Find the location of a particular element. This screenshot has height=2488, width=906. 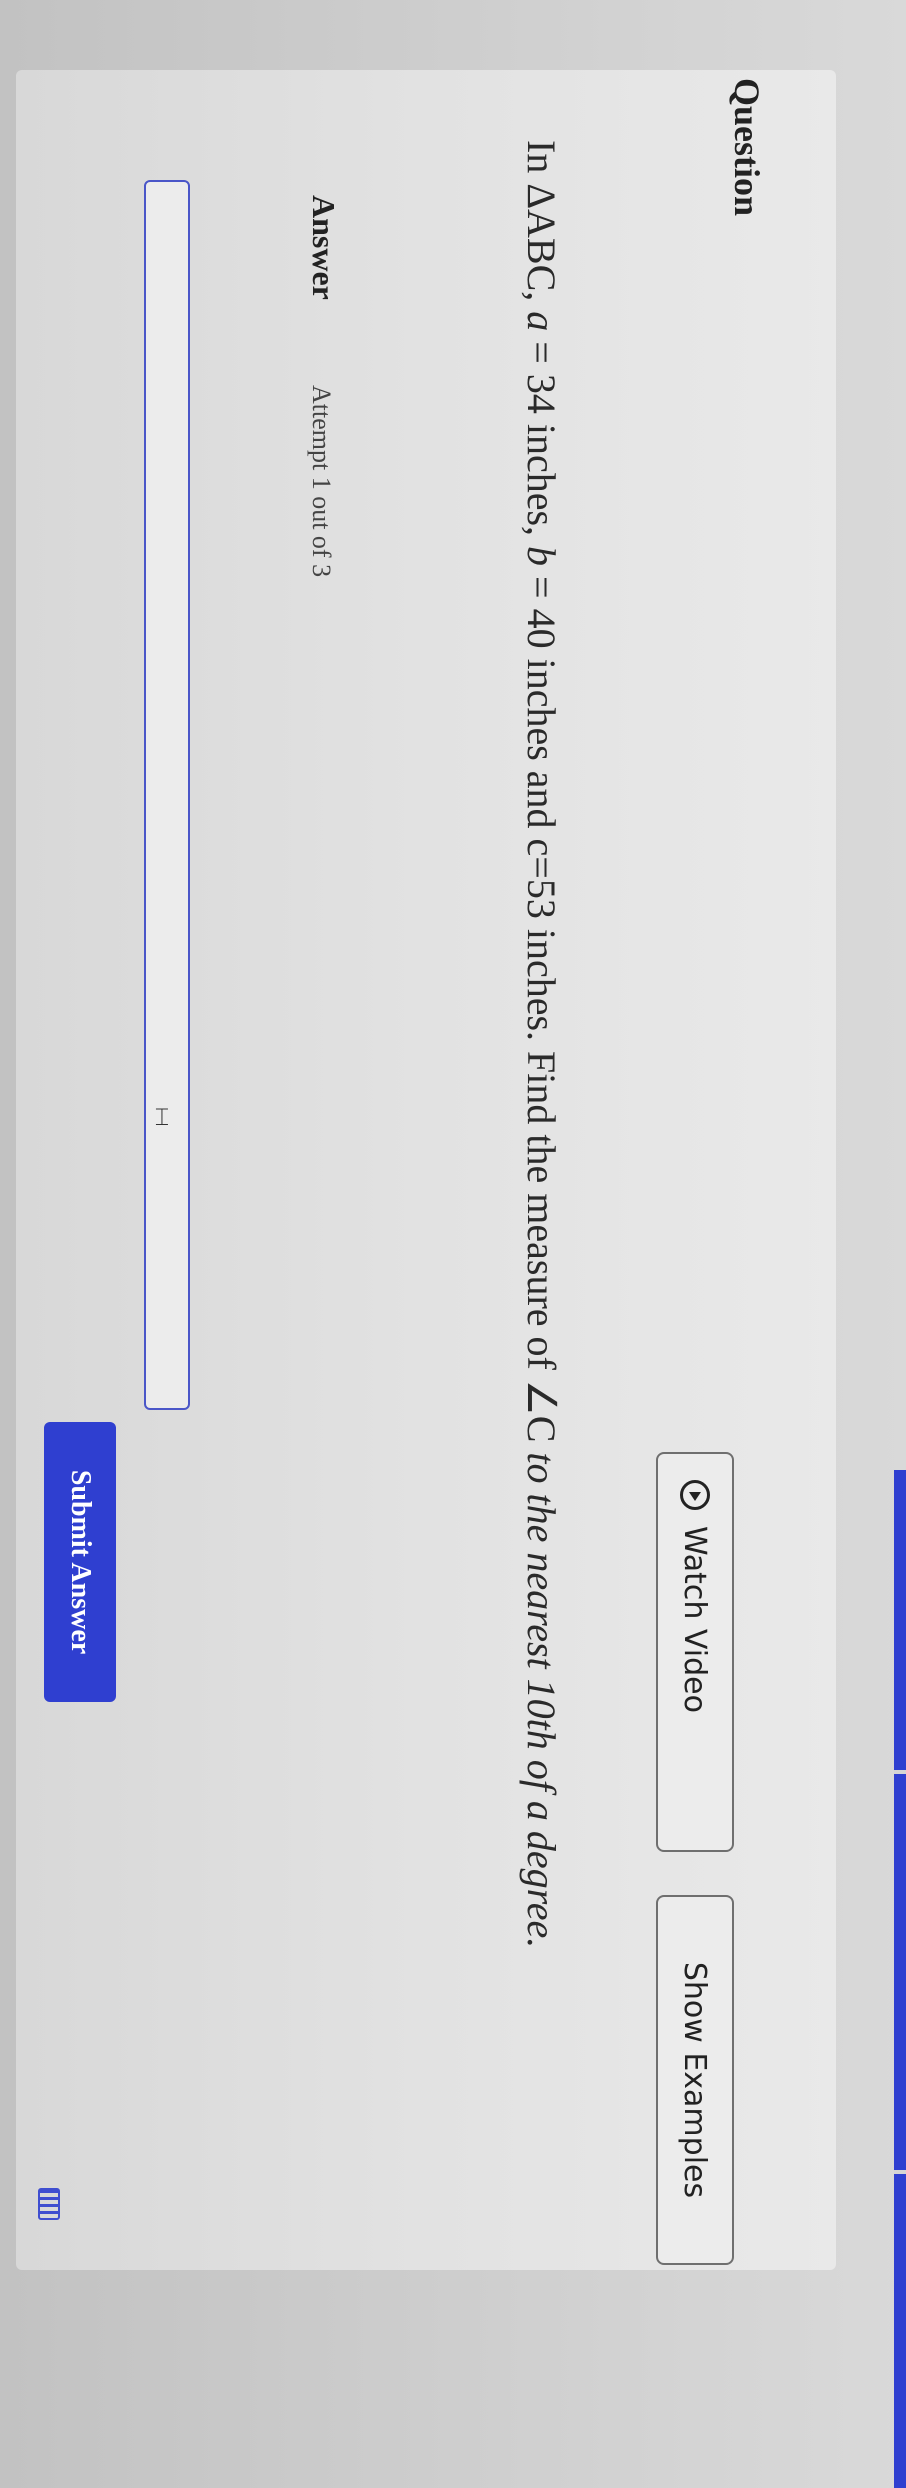

answer-heading: Answer is located at coordinates (324, 247).